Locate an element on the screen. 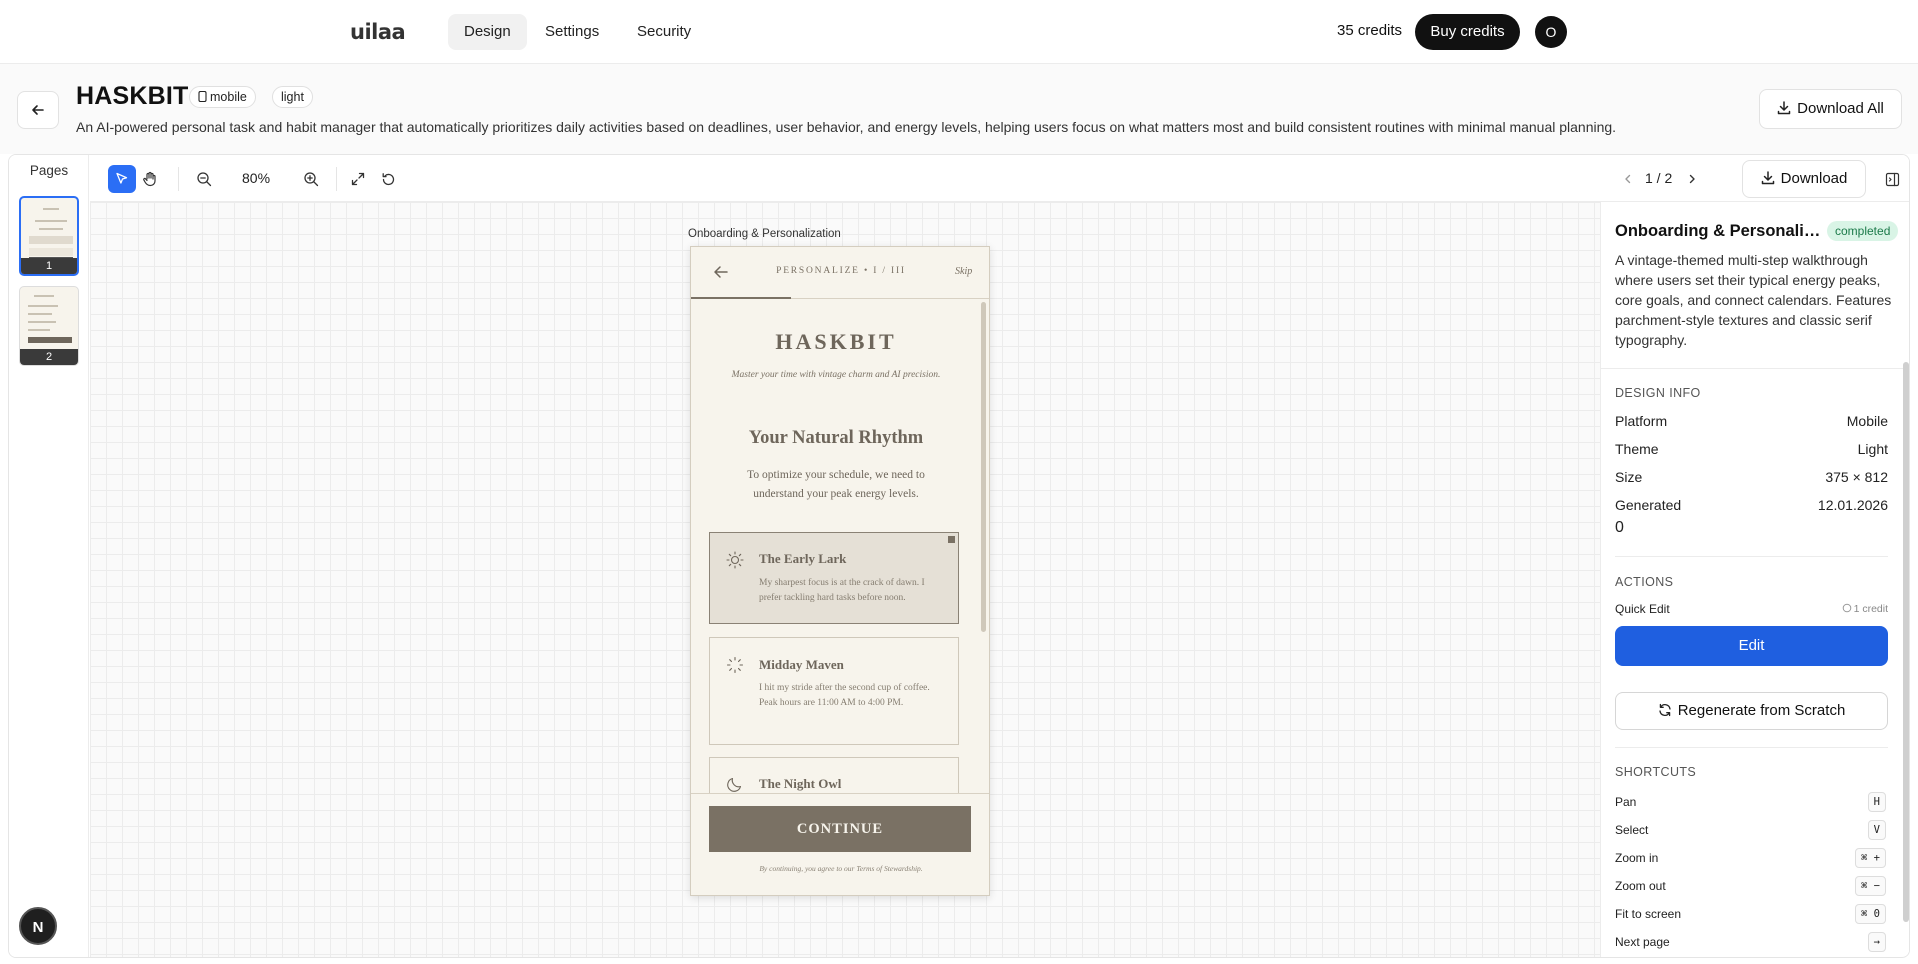 Image resolution: width=1918 pixels, height=964 pixels. pages-title: Pages is located at coordinates (49, 170).